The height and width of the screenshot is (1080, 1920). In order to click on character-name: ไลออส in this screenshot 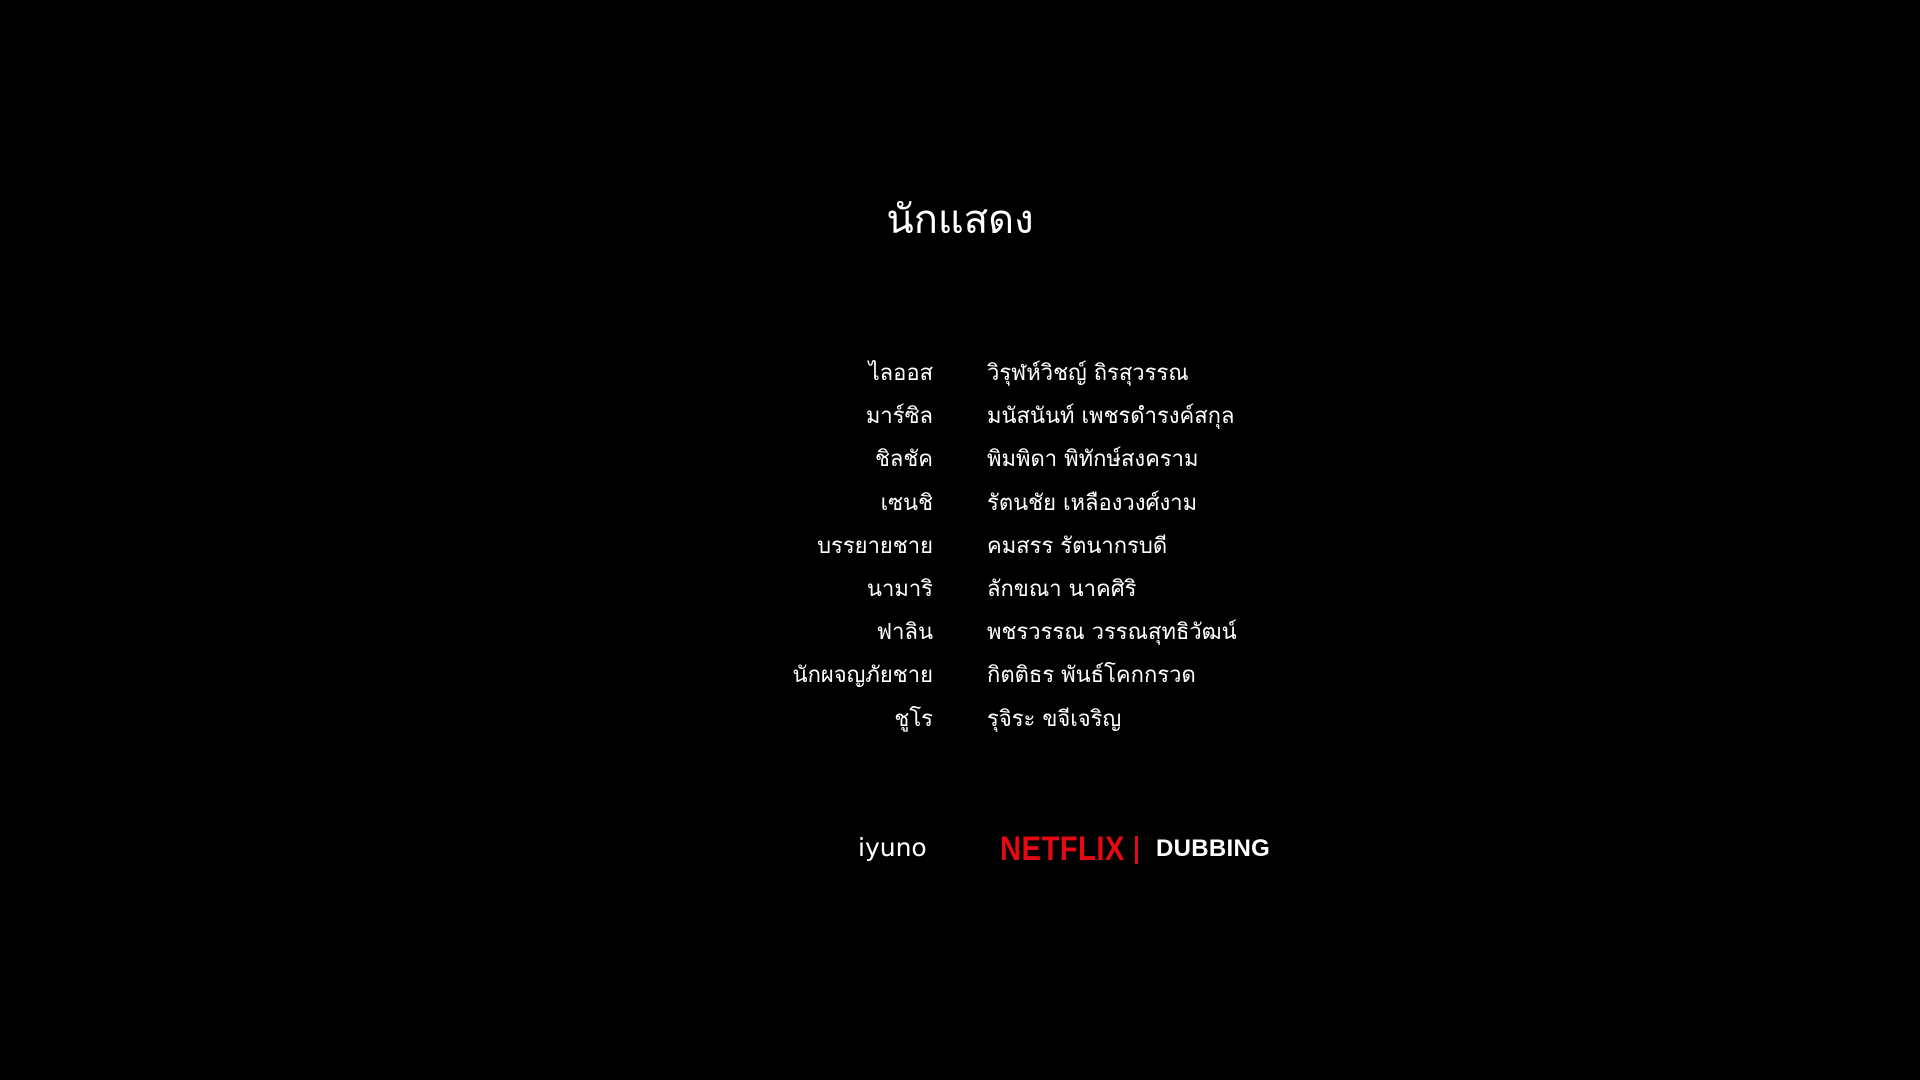, I will do `click(900, 373)`.